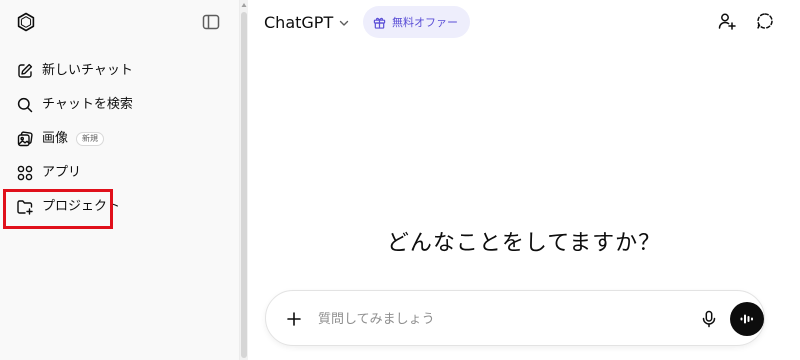 The image size is (800, 360). I want to click on sidebar-toggle-icon, so click(211, 22).